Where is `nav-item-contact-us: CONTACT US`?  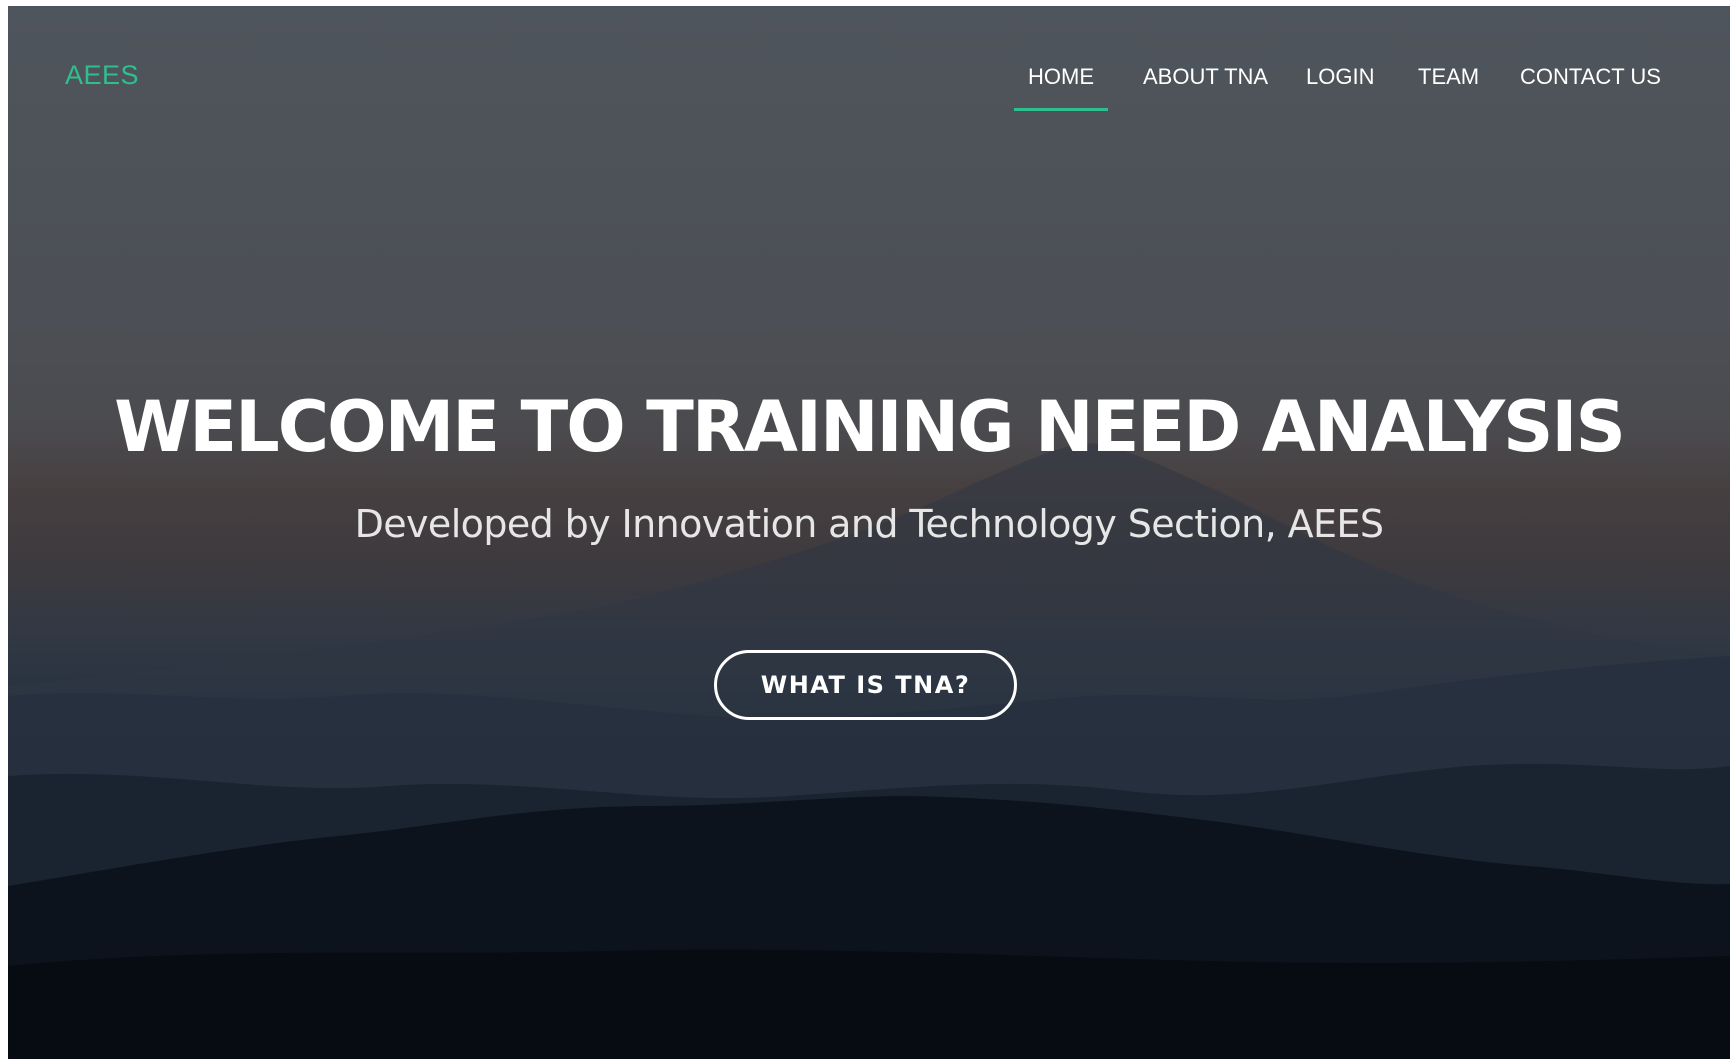 nav-item-contact-us: CONTACT US is located at coordinates (1590, 77).